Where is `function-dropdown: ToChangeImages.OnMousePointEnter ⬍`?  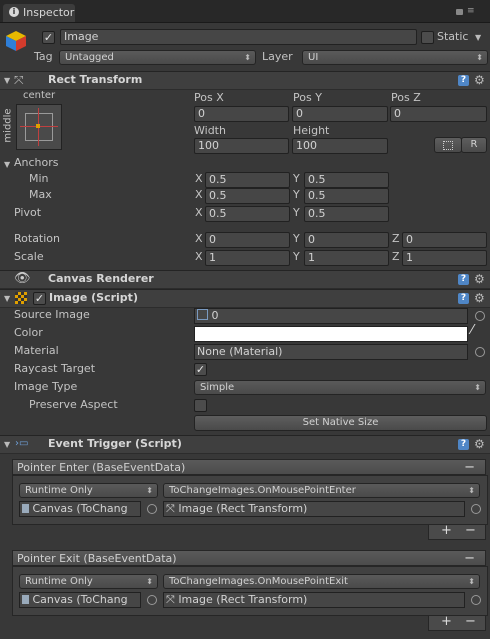
function-dropdown: ToChangeImages.OnMousePointEnter ⬍ is located at coordinates (321, 490).